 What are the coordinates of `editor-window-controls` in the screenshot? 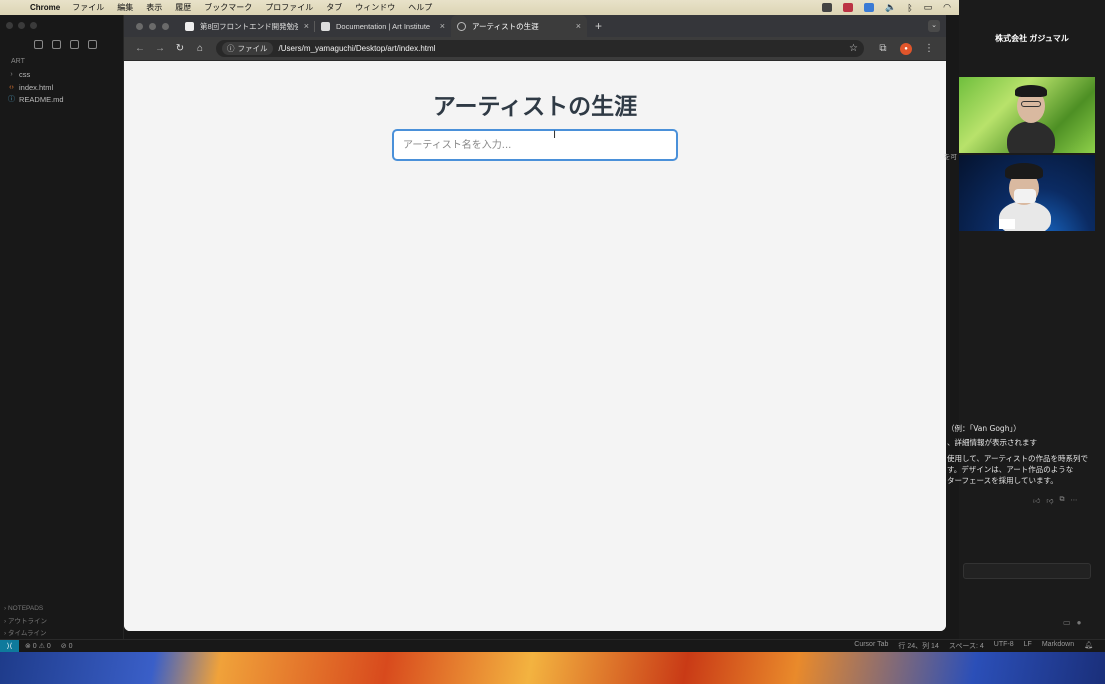 It's located at (21, 25).